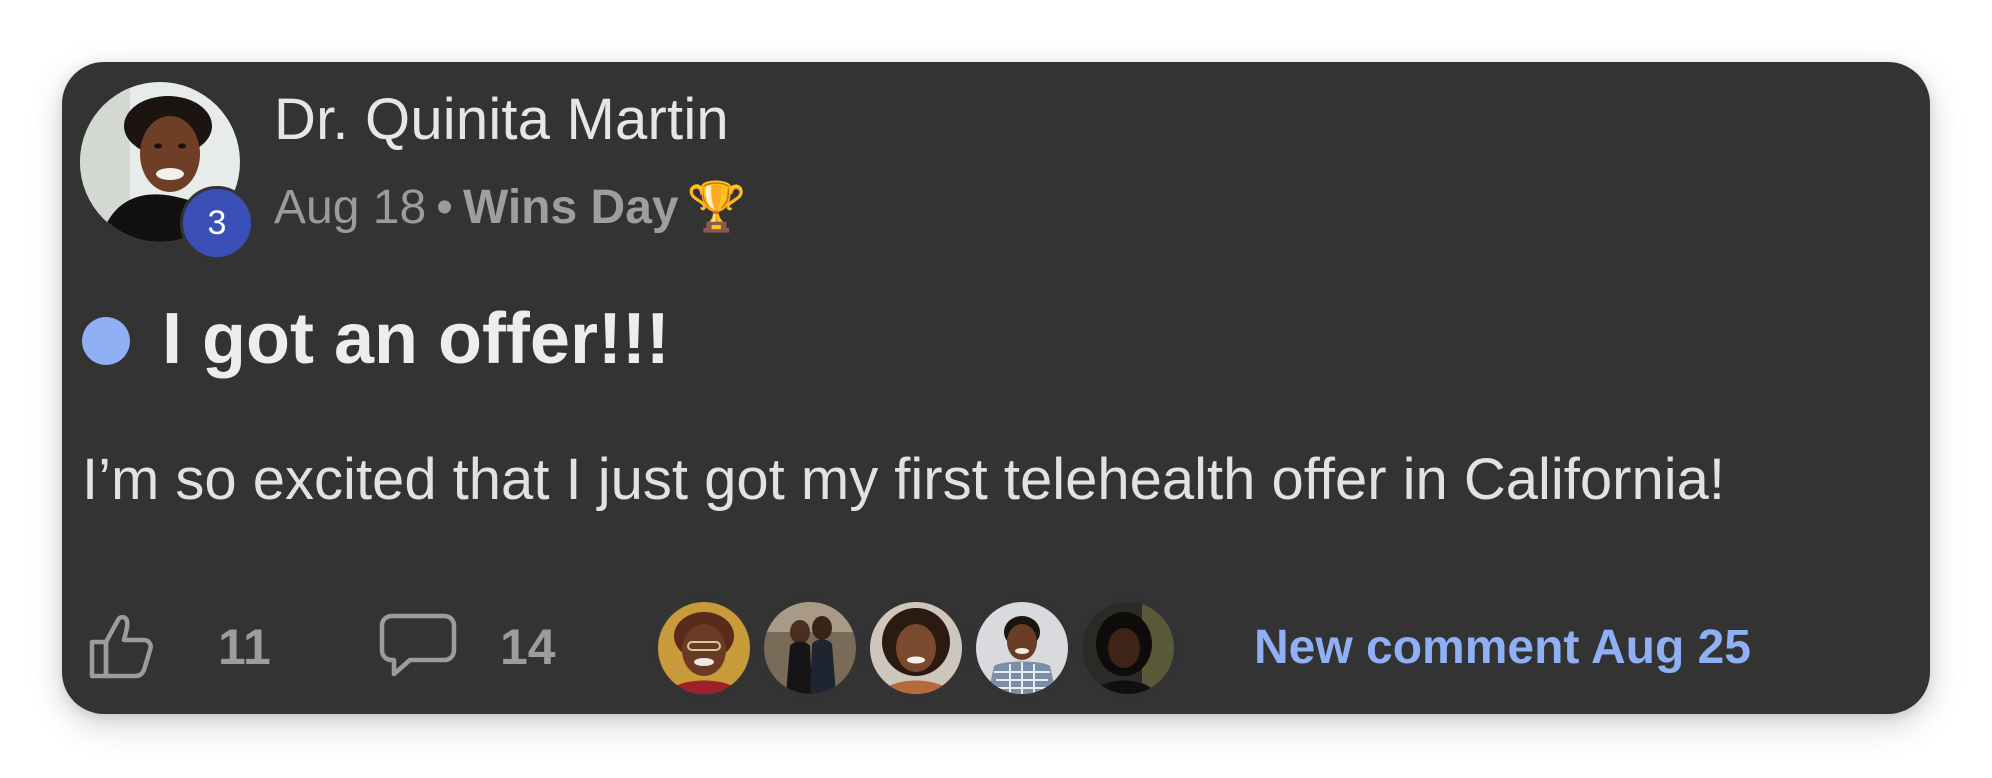  I want to click on thumbs-up-icon, so click(121, 646).